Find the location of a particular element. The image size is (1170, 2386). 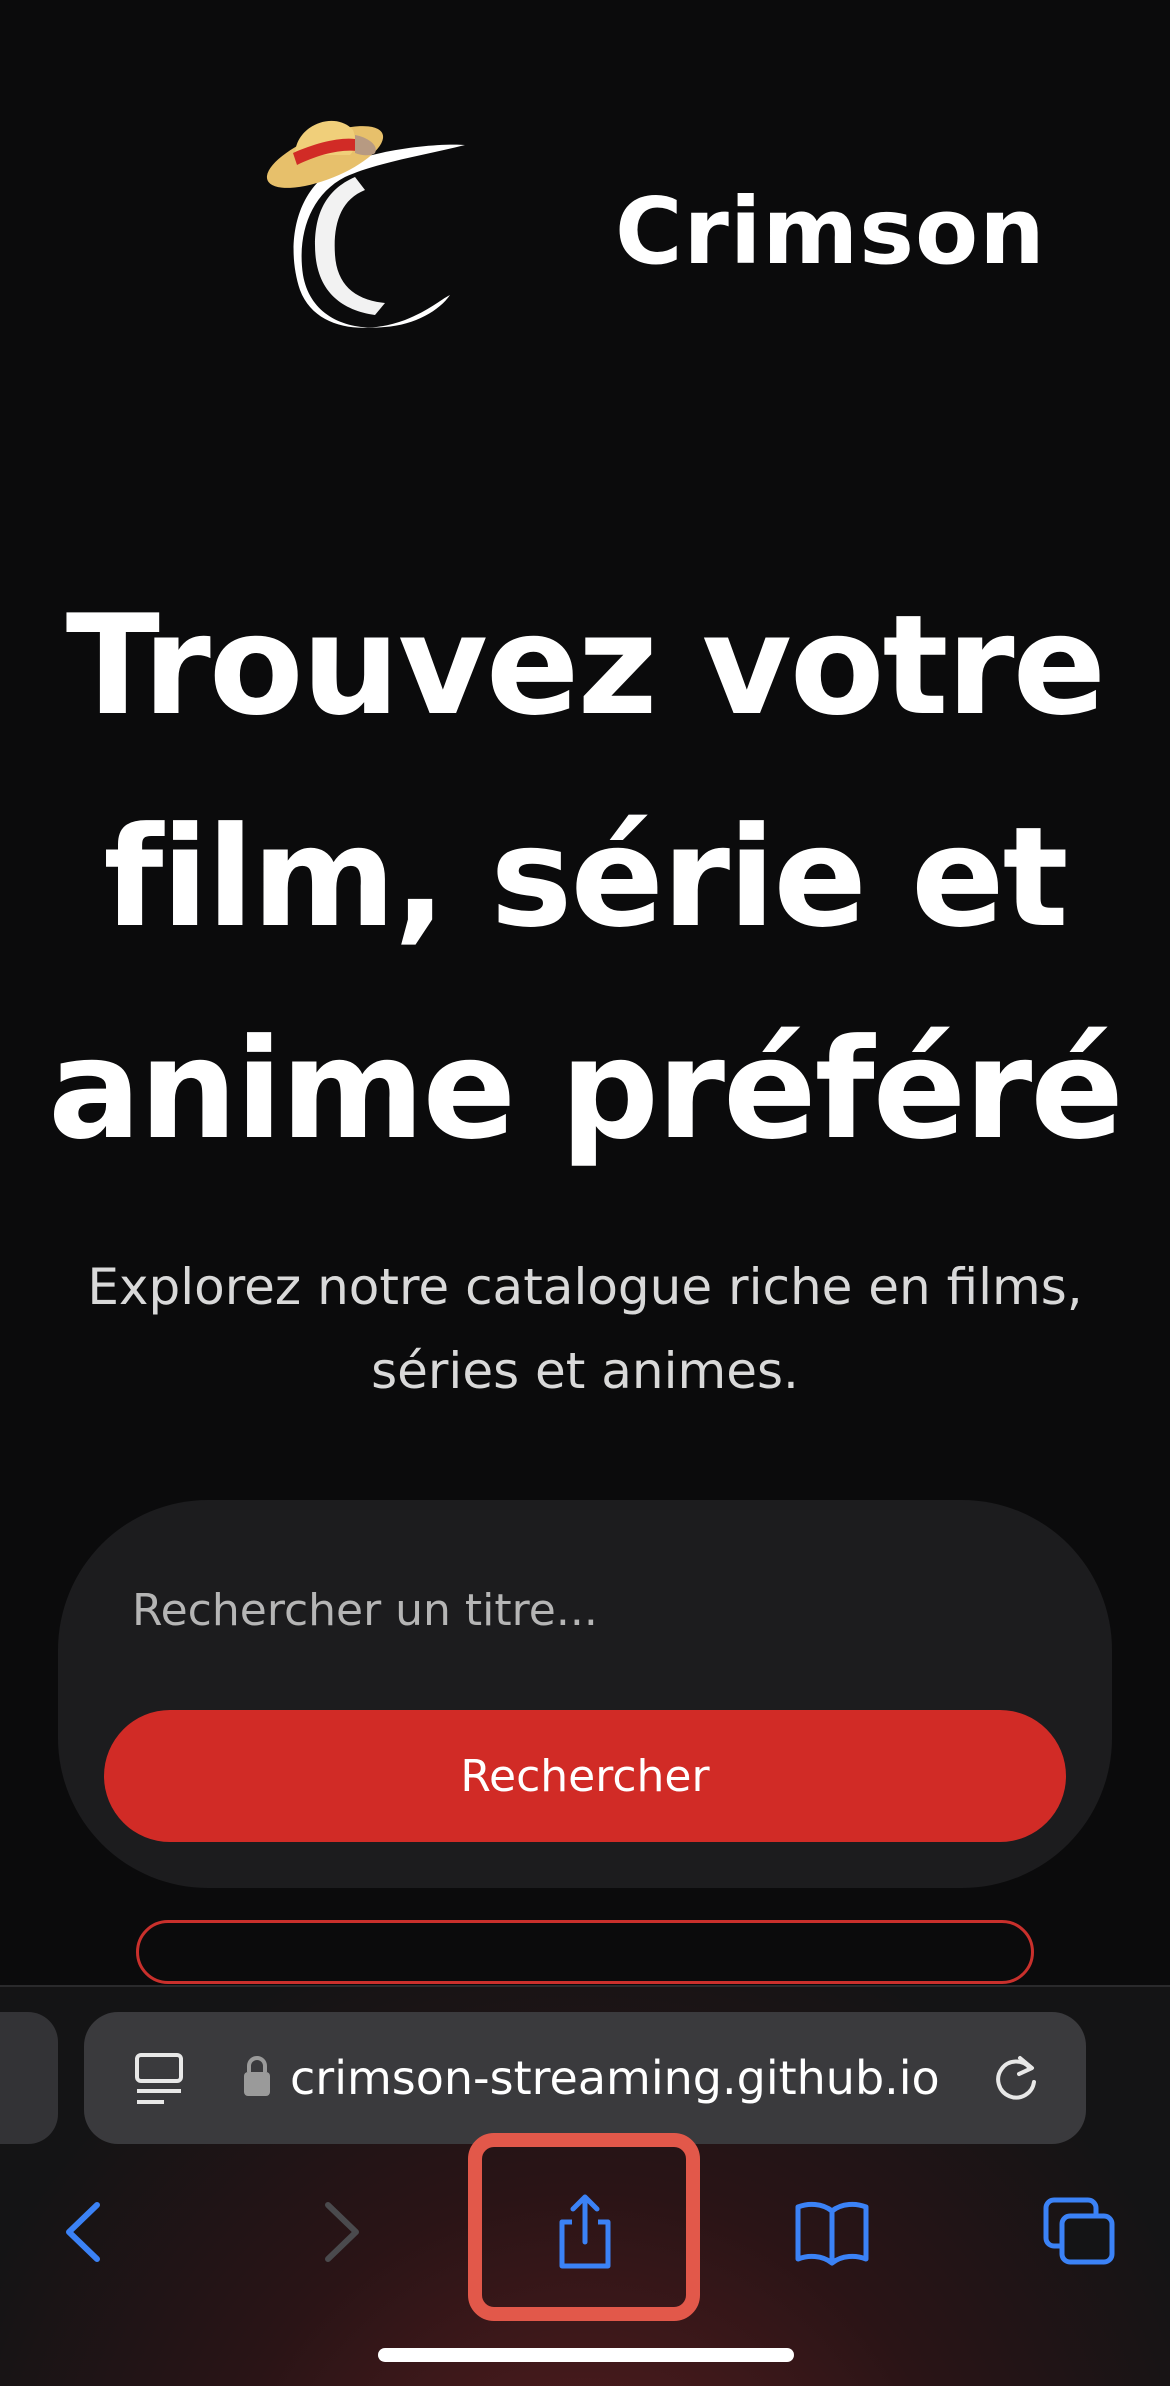

tabs-button is located at coordinates (1080, 2232).